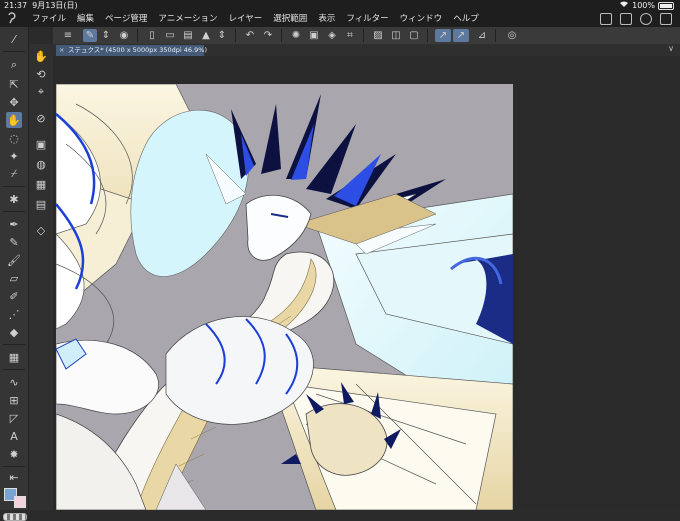  Describe the element at coordinates (41, 277) in the screenshot. I see `sub-tool-strip: ✋ ⟲ ⌖ ⊘ ▣ ◍ ▦ ▤ ◇` at that location.